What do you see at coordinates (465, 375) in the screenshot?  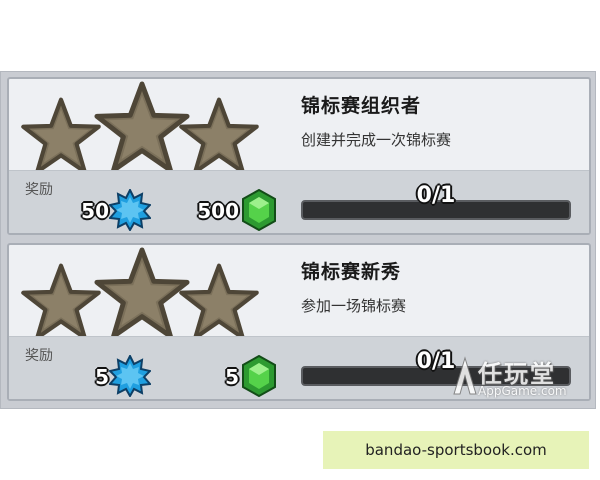 I see `watermark-logo-icon` at bounding box center [465, 375].